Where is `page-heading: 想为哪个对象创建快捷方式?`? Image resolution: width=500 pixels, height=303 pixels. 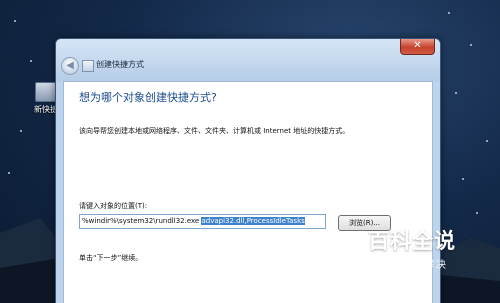 page-heading: 想为哪个对象创建快捷方式? is located at coordinates (148, 97).